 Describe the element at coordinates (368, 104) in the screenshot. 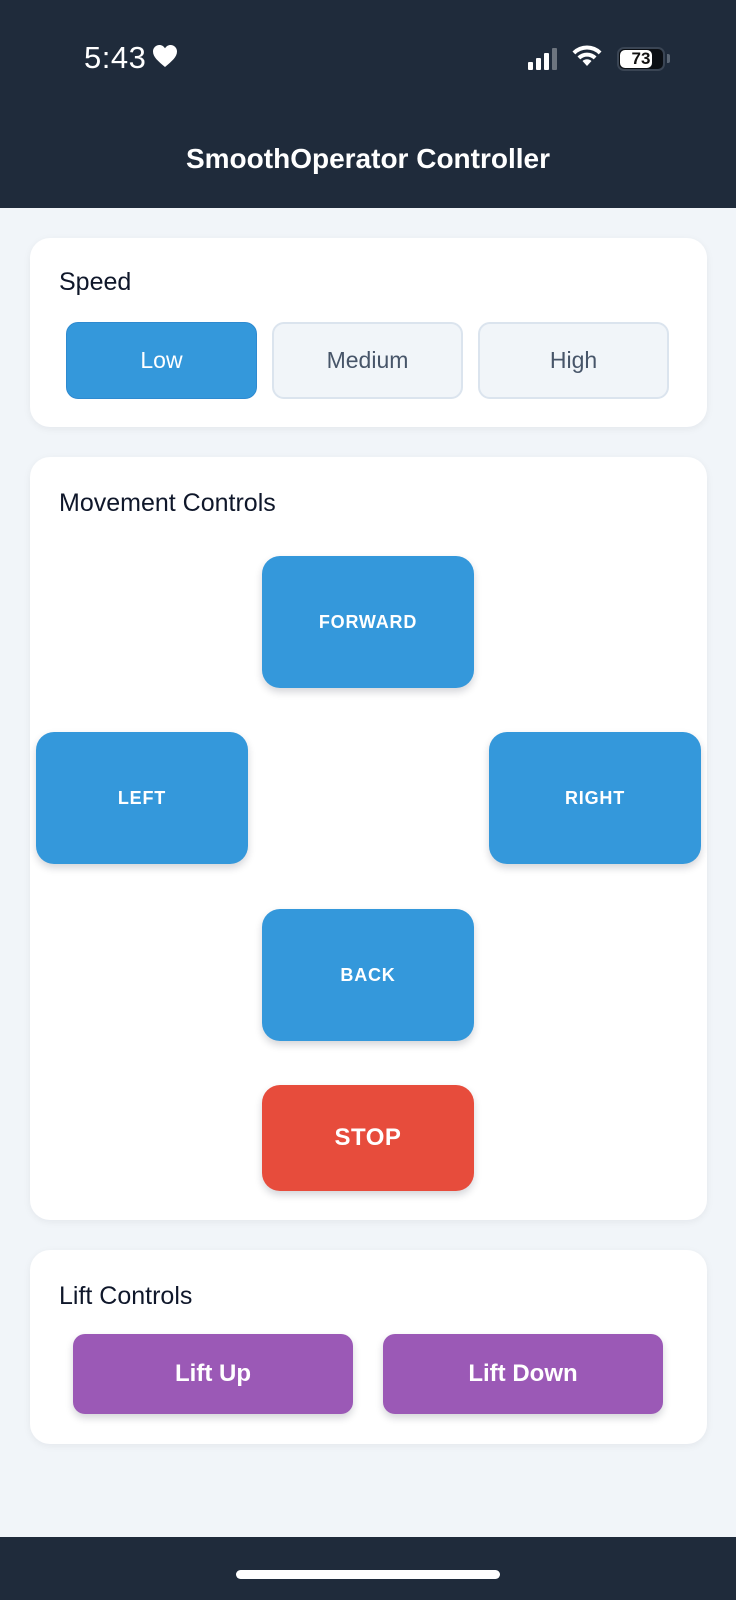

I see `app-header: 5:43 73 SmoothOperator Controller` at that location.